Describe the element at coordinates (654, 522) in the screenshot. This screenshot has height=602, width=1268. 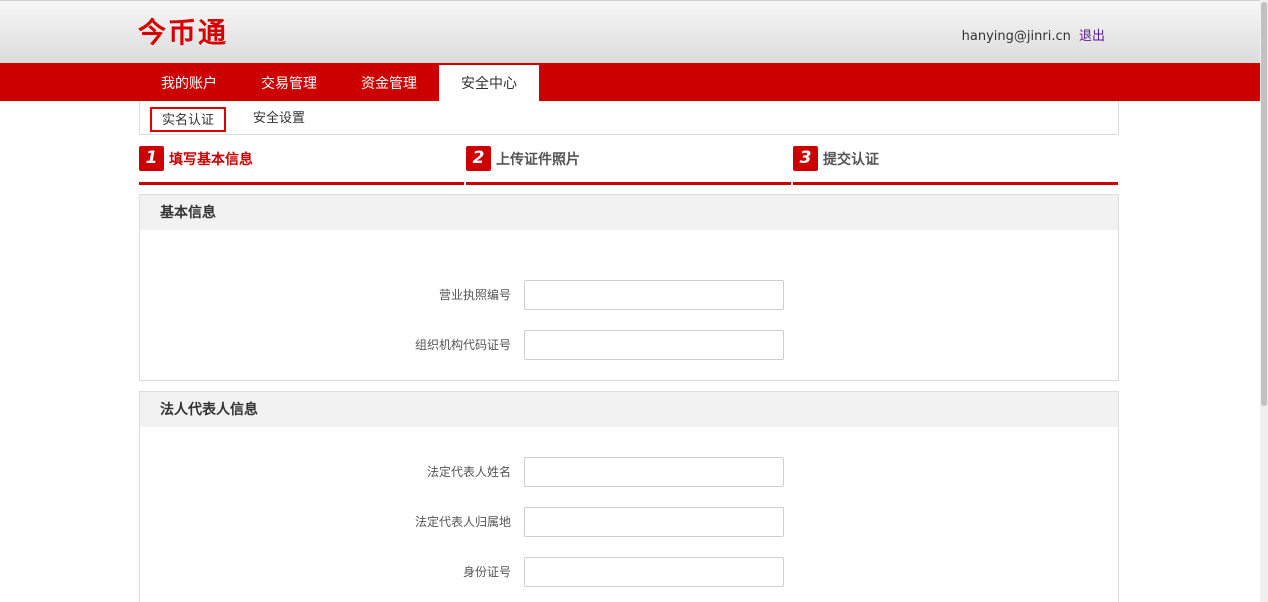
I see `legal-rep-region-input` at that location.